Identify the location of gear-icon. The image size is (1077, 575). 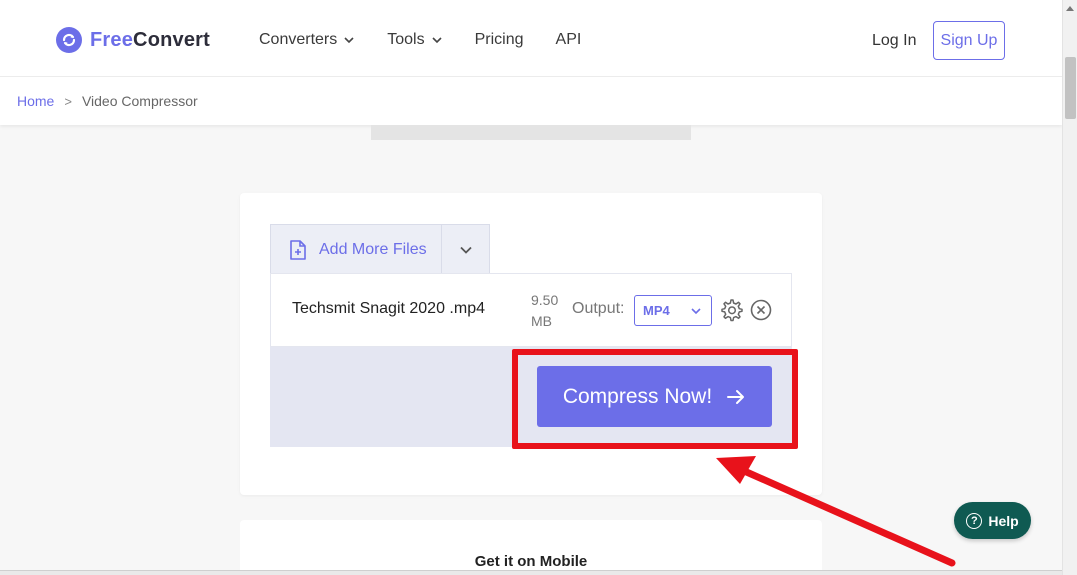
(731, 310).